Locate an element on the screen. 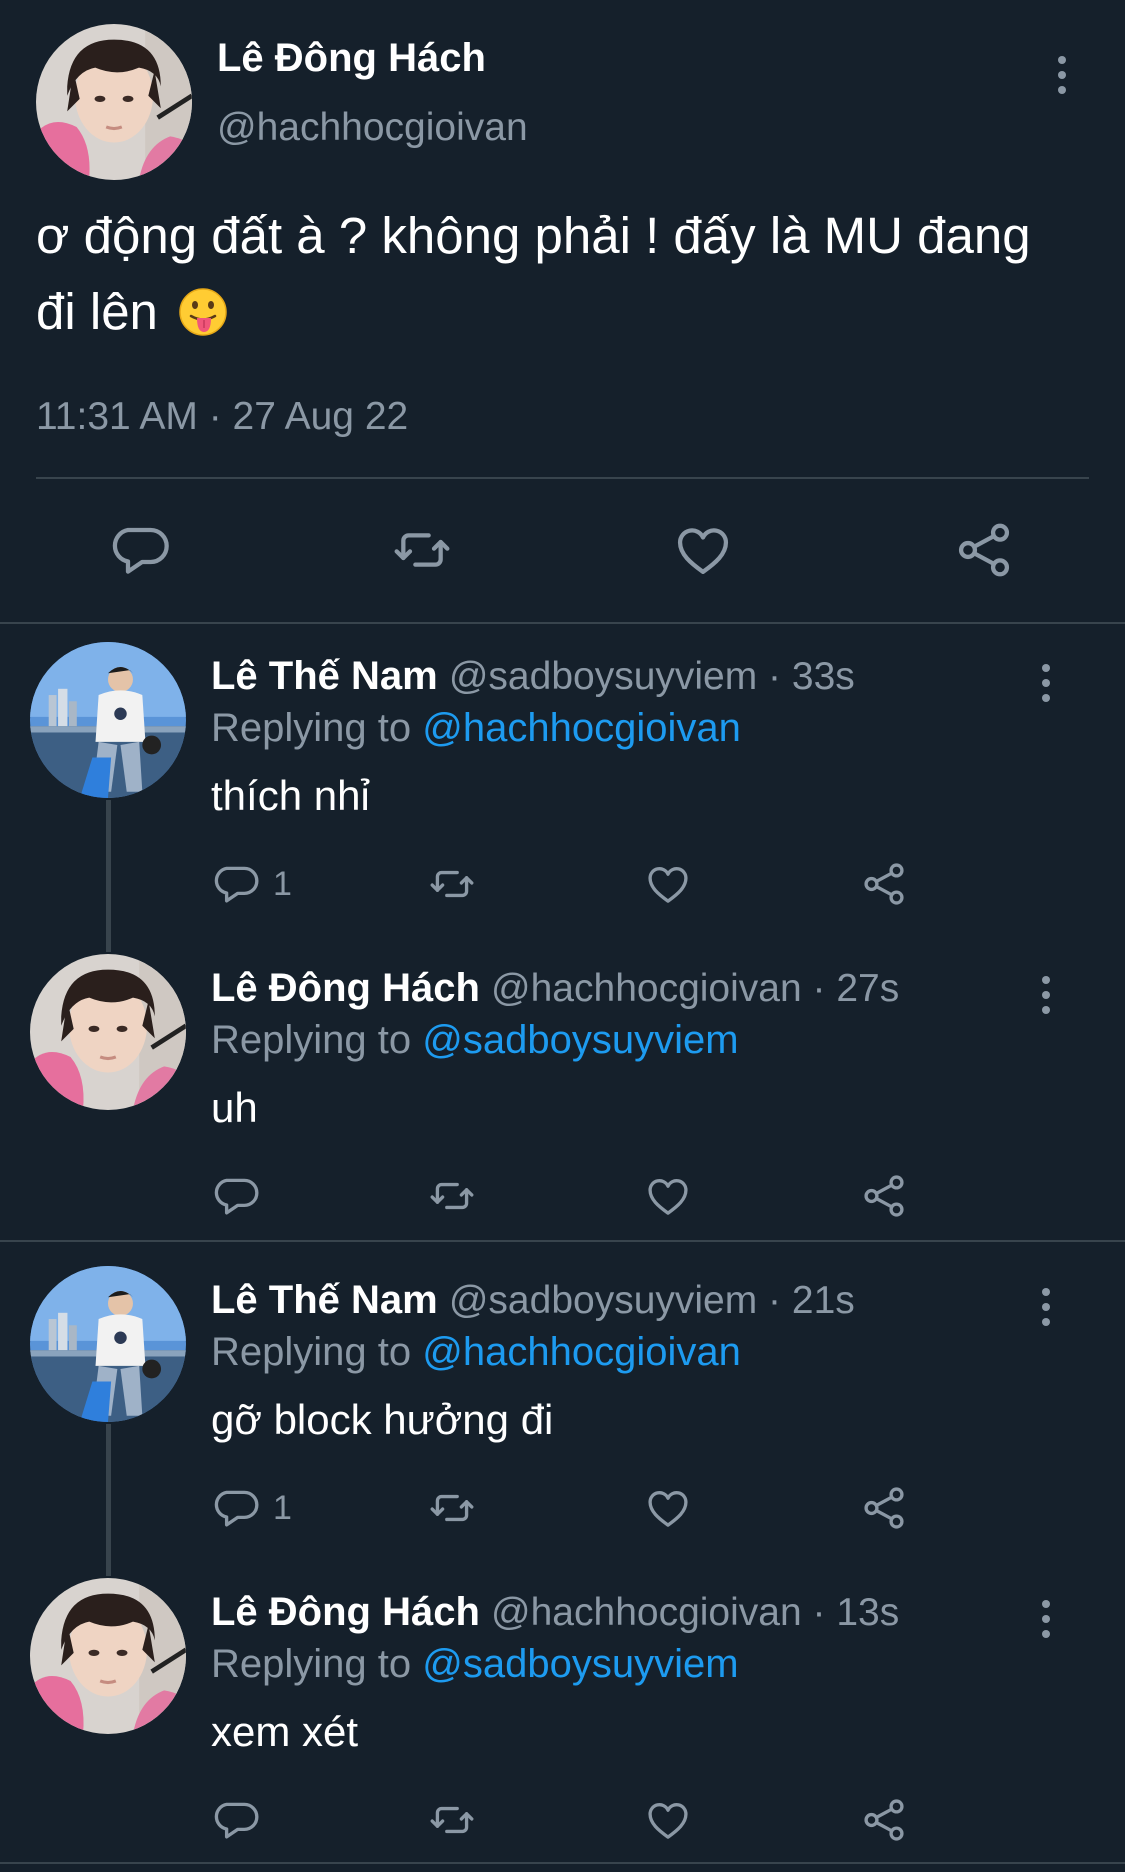  tweet-timestamp: 11:31 AM · 27 Aug 22 is located at coordinates (222, 417).